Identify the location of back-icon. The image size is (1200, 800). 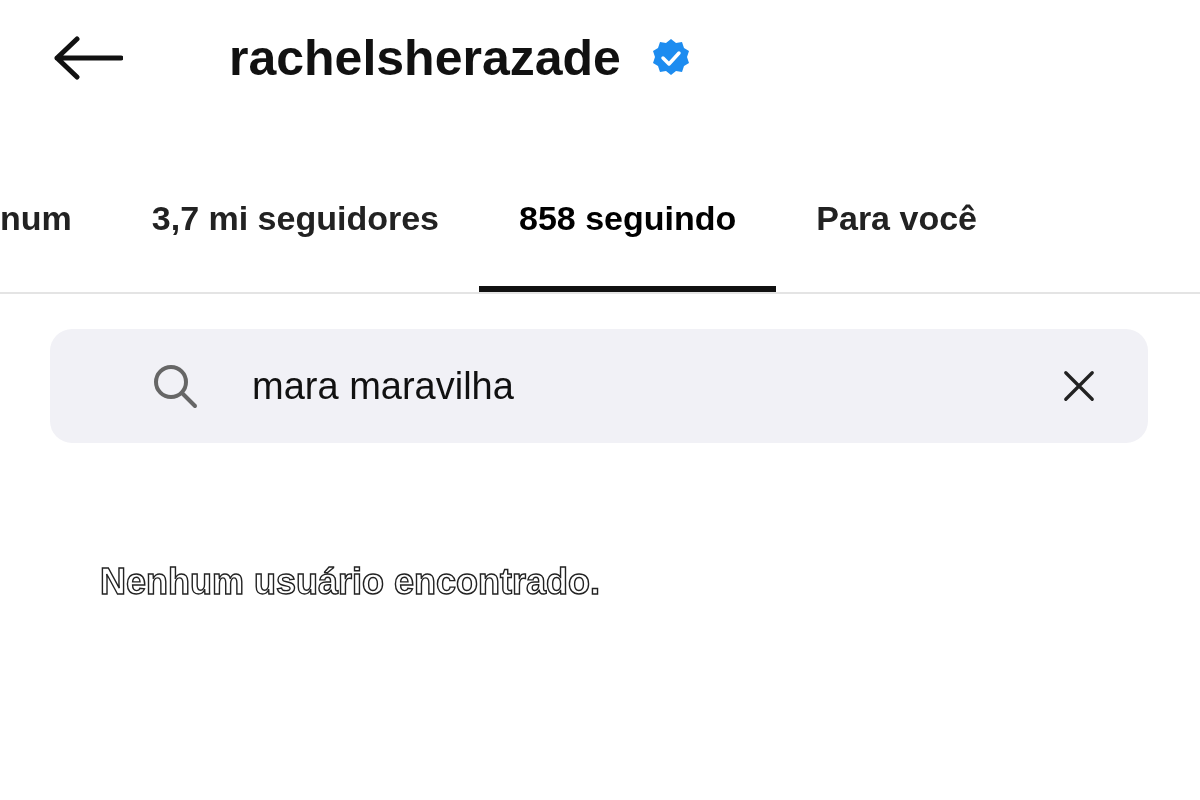
(88, 58).